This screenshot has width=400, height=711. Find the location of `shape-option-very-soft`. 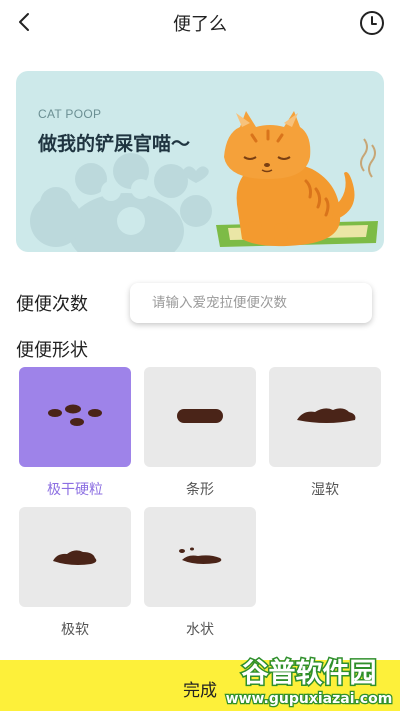

shape-option-very-soft is located at coordinates (75, 557).